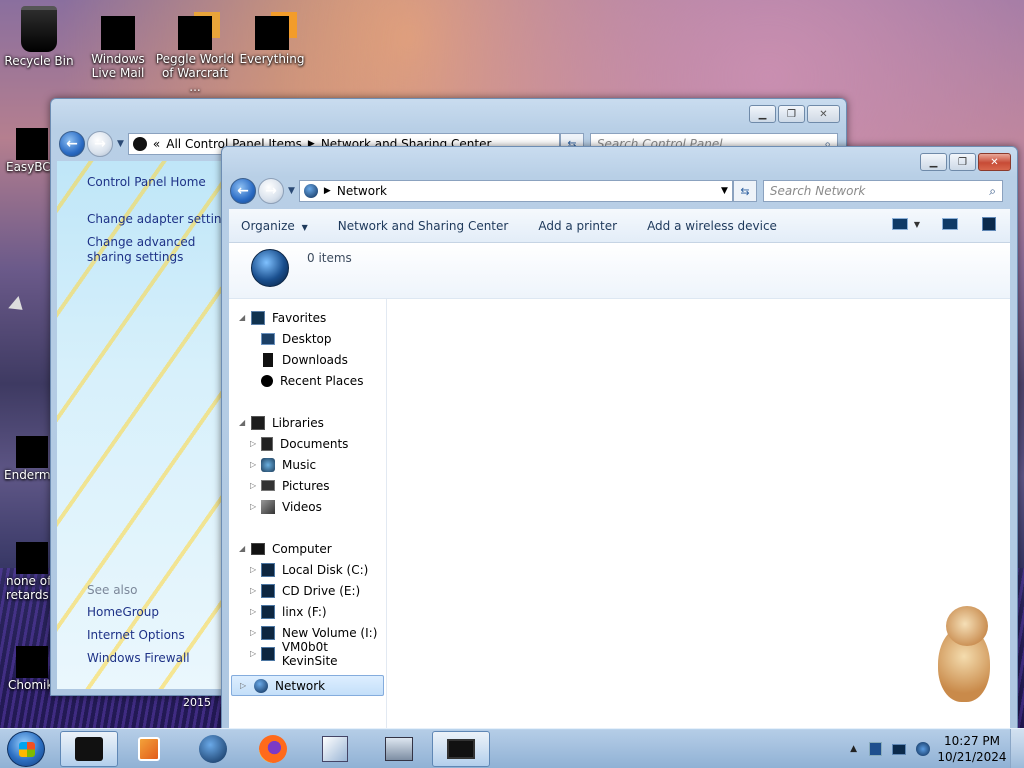 This screenshot has height=768, width=1024. Describe the element at coordinates (307, 359) in the screenshot. I see `tree-downloads: Downloads` at that location.